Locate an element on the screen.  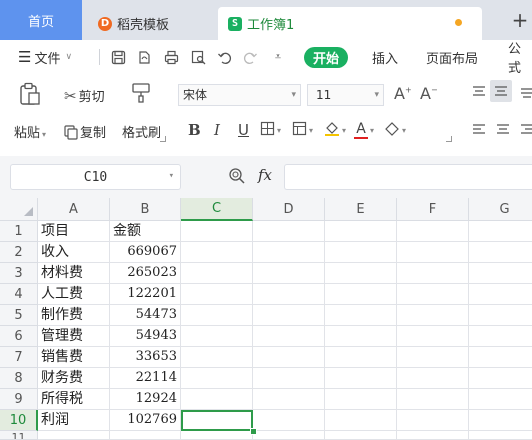
bold-button: B is located at coordinates (194, 130).